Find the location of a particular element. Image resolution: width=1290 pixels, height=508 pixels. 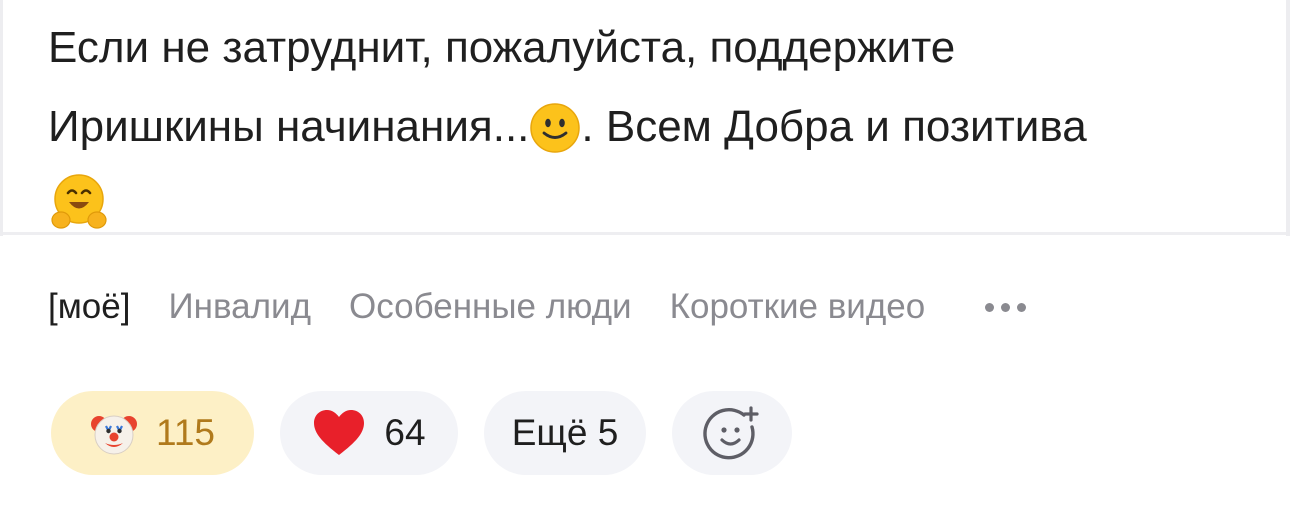

more-reactions-label: Ещё 5 is located at coordinates (565, 432).